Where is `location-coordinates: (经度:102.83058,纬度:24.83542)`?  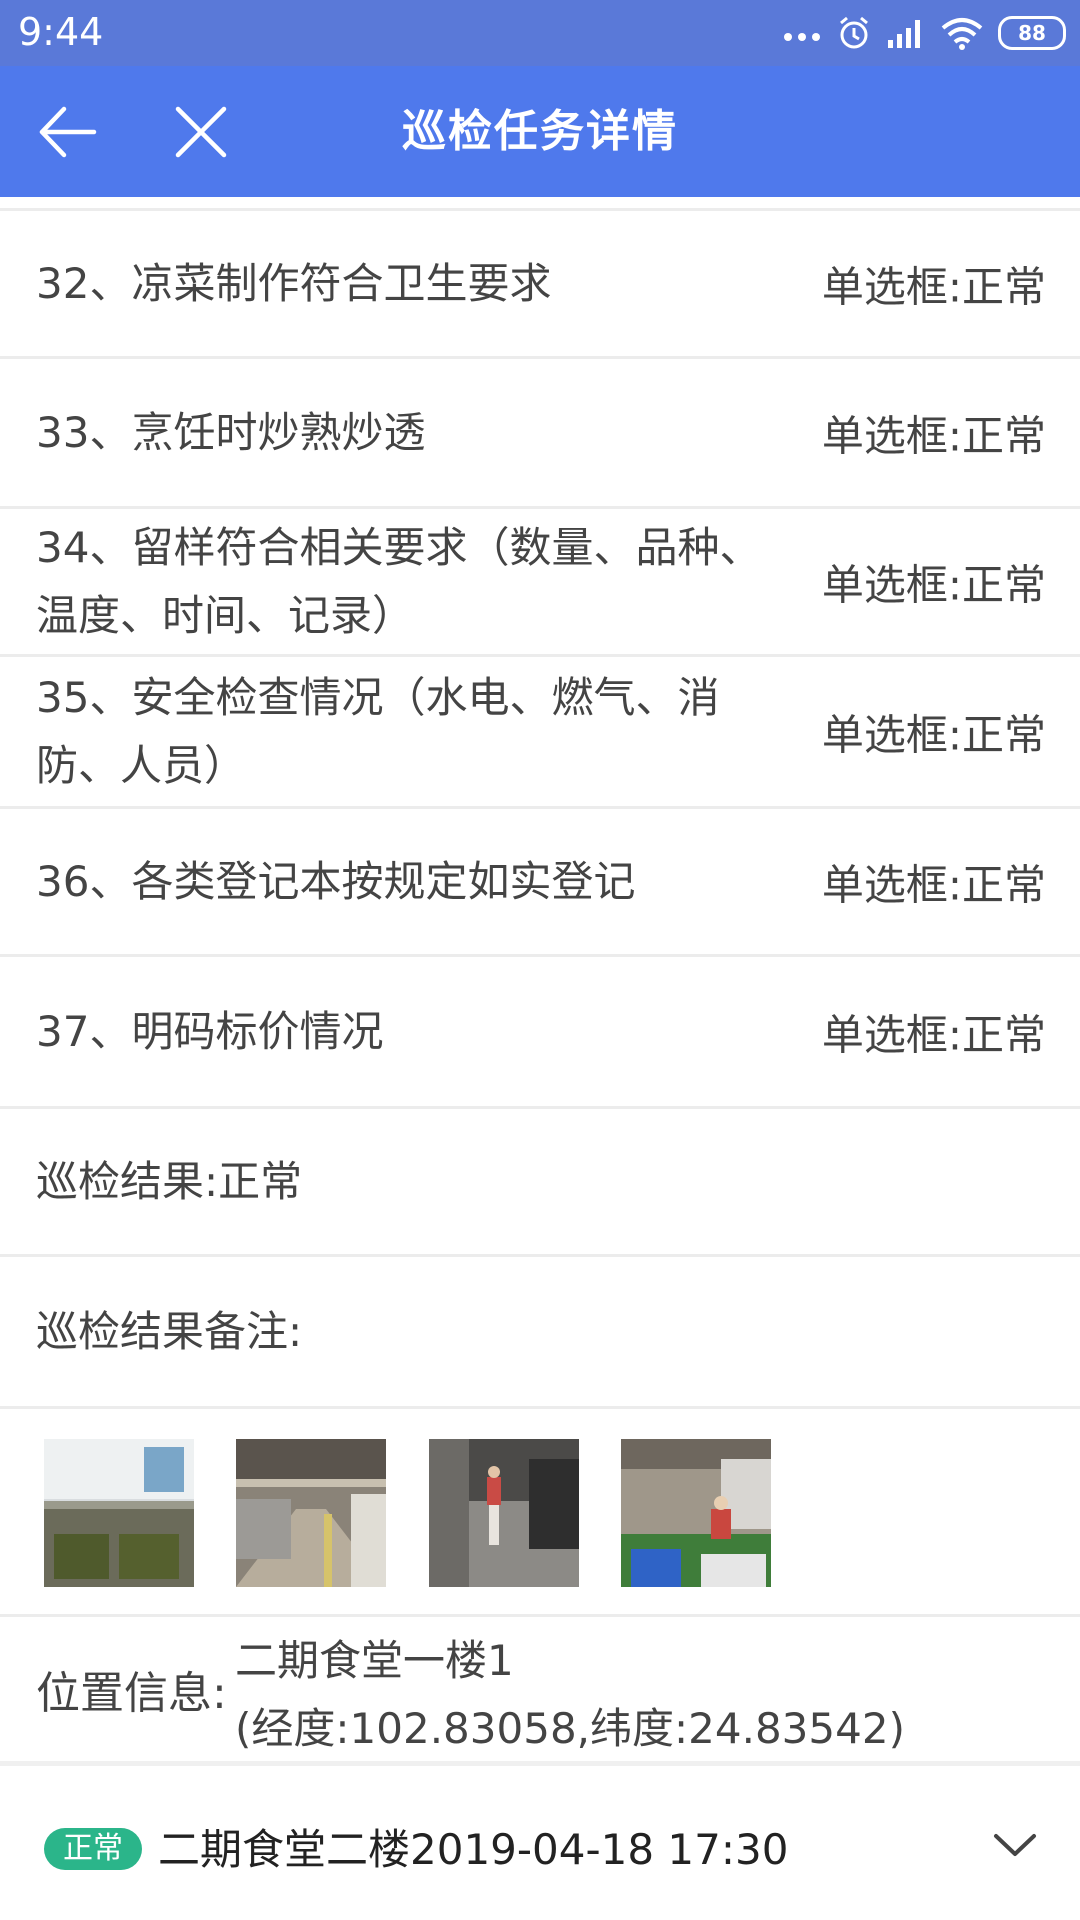 location-coordinates: (经度:102.83058,纬度:24.83542) is located at coordinates (570, 1728).